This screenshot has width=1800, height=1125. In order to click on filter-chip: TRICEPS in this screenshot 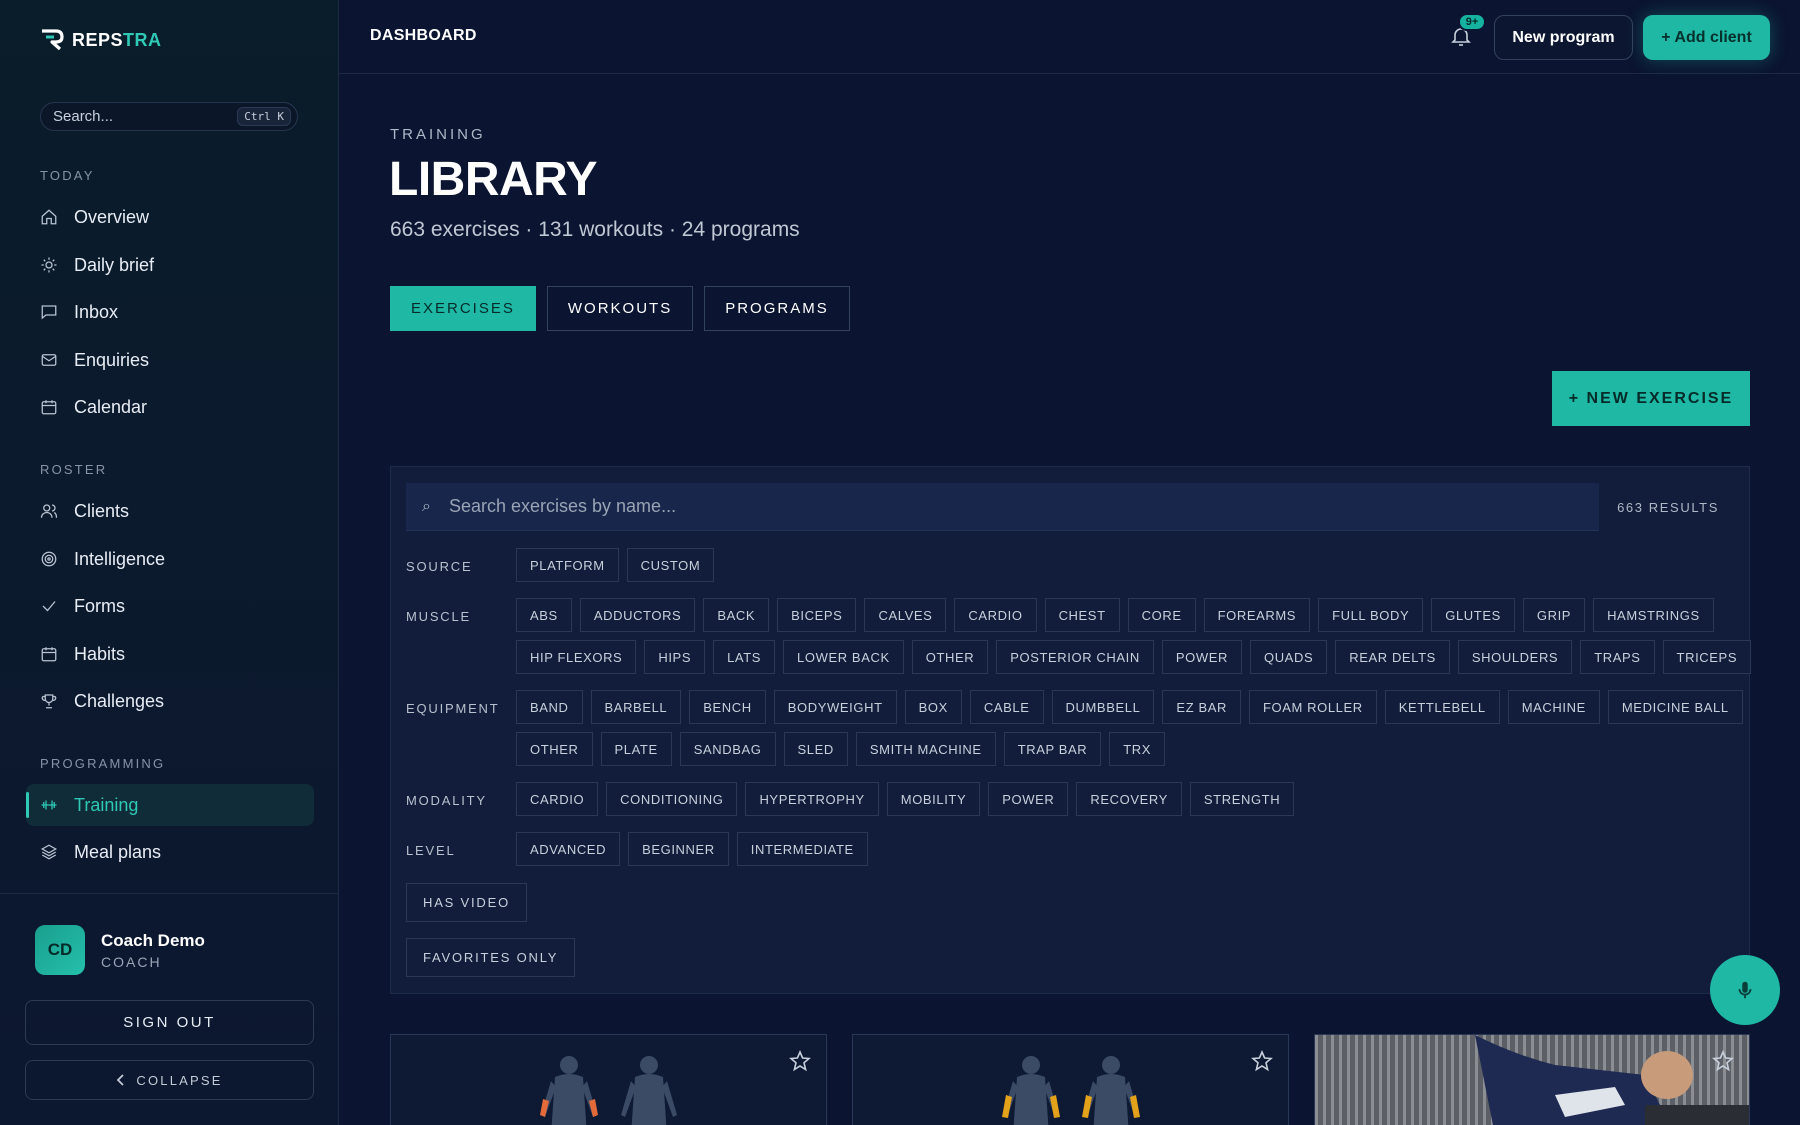, I will do `click(1707, 657)`.